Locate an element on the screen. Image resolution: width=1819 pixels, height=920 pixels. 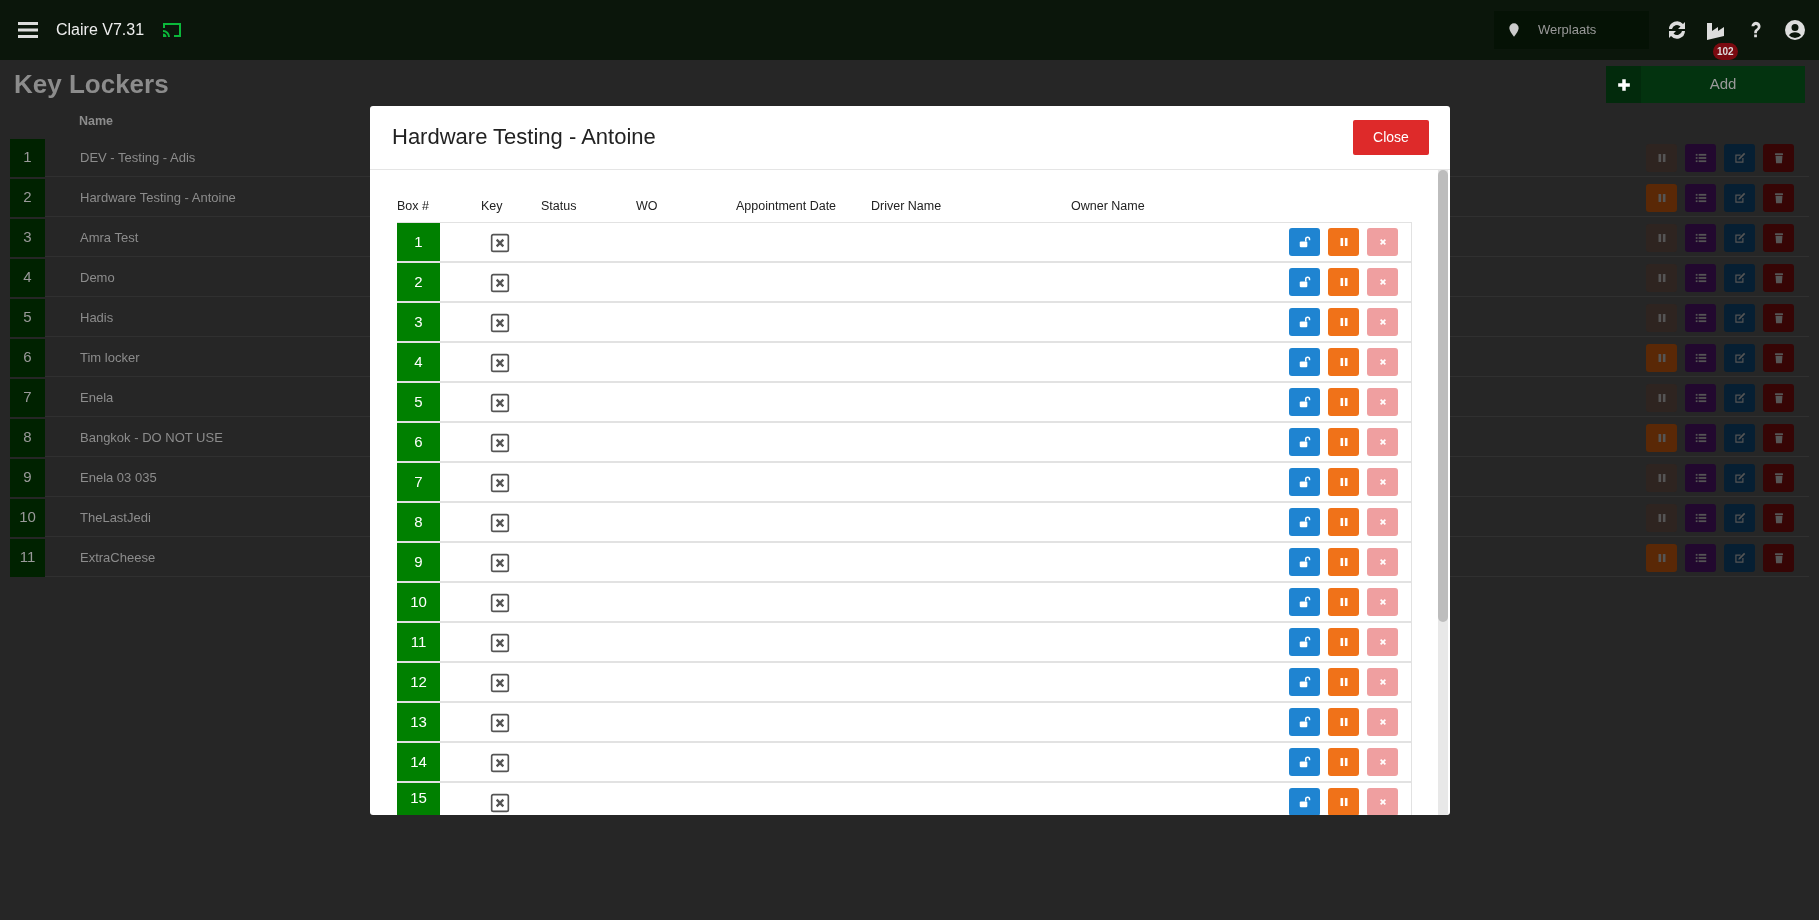
box-number: 2 is located at coordinates (418, 282).